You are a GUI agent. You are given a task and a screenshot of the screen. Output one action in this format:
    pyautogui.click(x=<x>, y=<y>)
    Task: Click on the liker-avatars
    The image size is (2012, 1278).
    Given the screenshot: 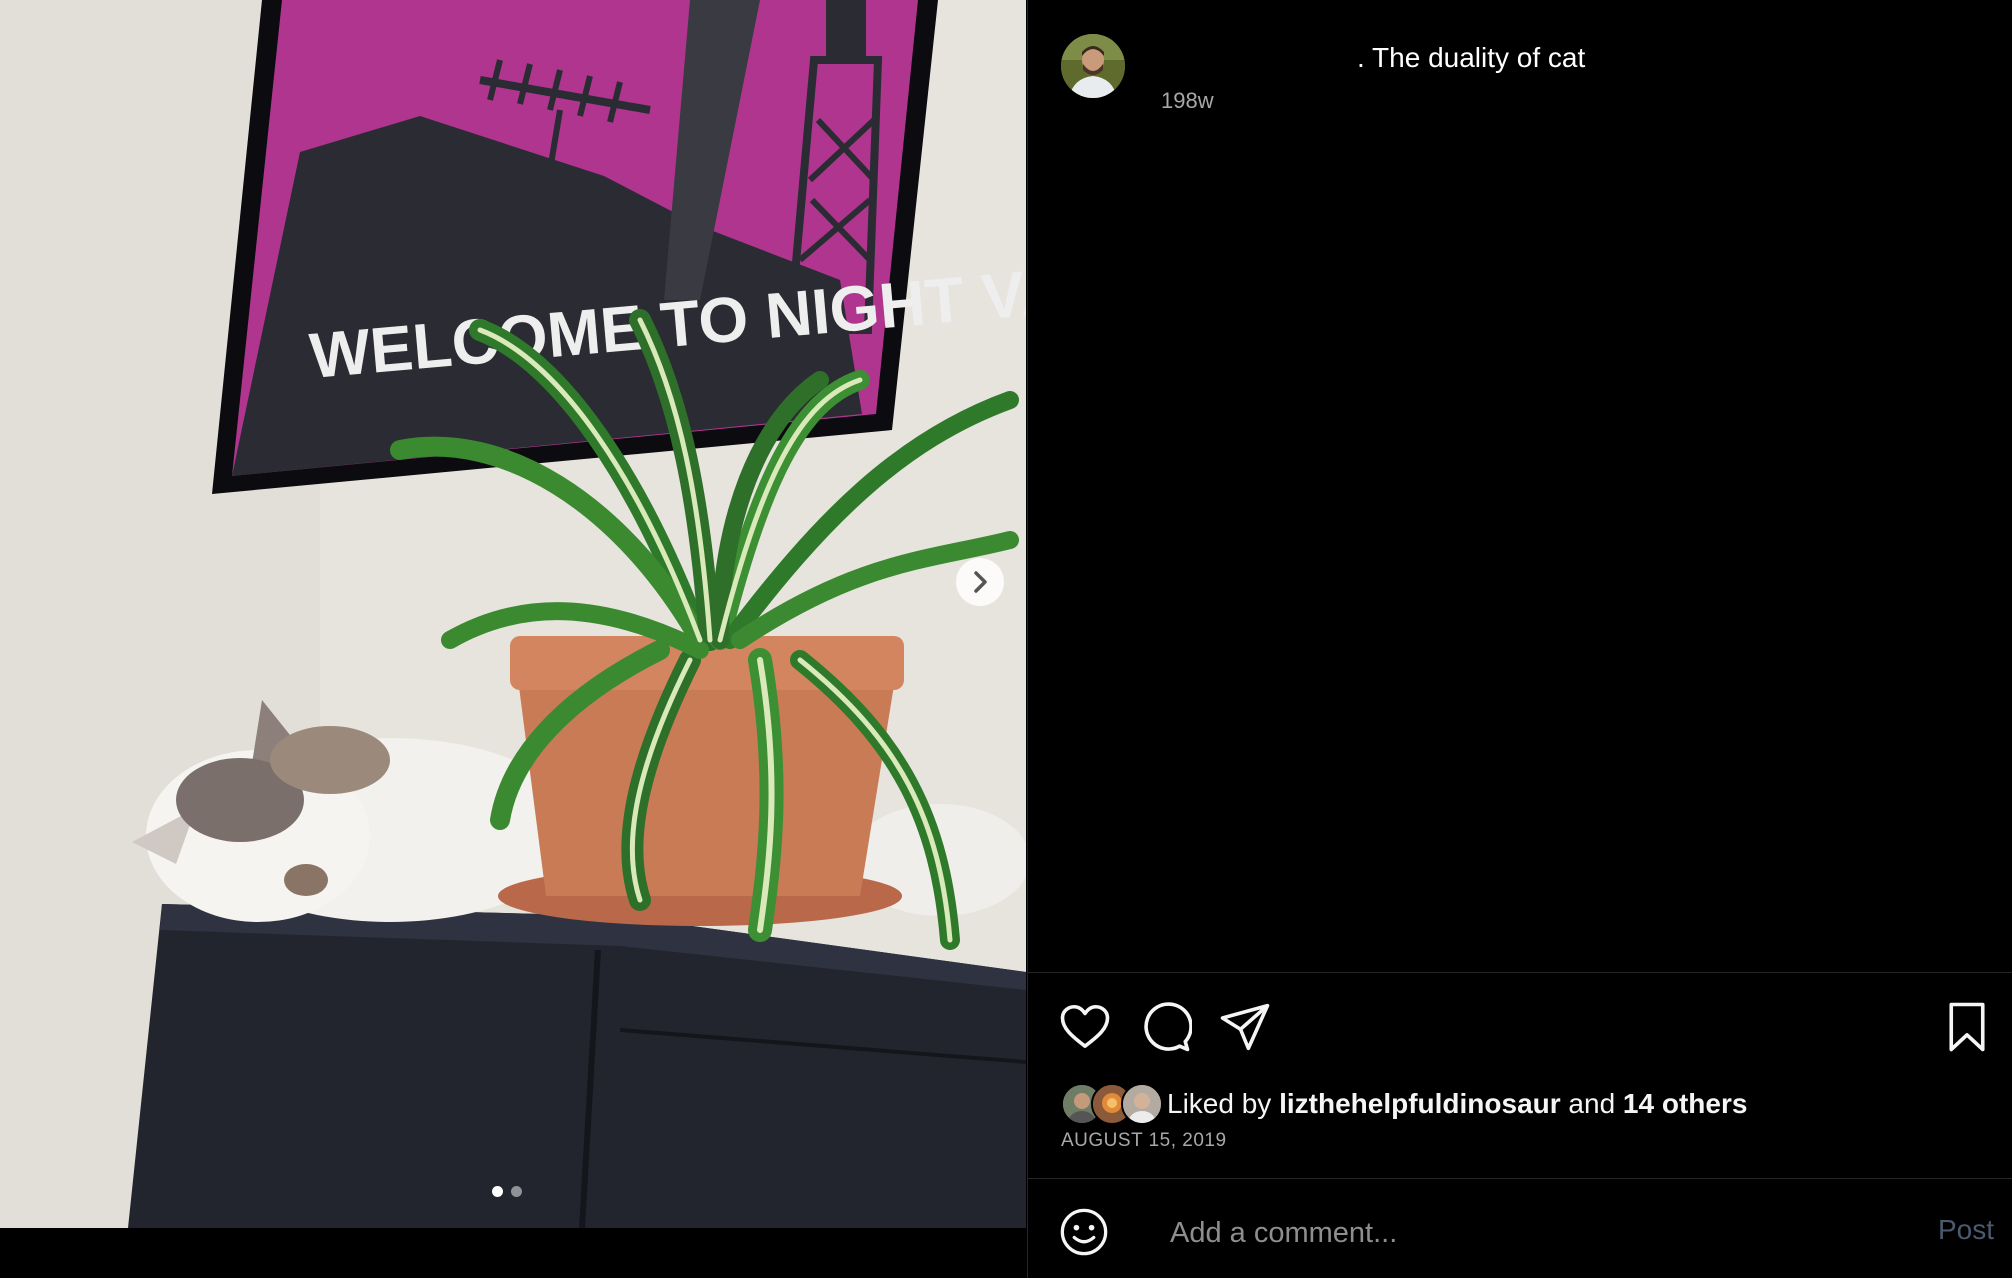 What is the action you would take?
    pyautogui.click(x=1112, y=1104)
    